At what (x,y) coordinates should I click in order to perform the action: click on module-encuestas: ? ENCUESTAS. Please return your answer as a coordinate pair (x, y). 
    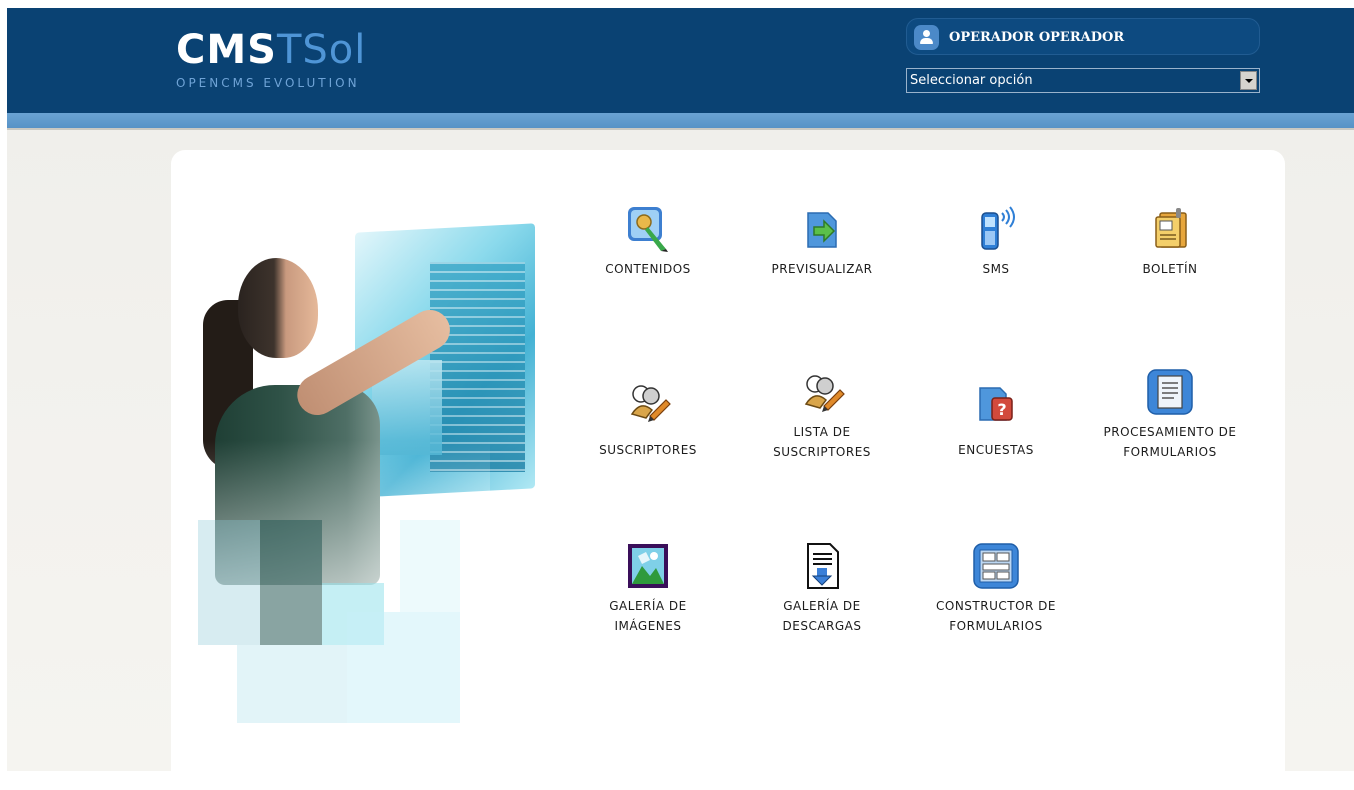
    Looking at the image, I should click on (996, 419).